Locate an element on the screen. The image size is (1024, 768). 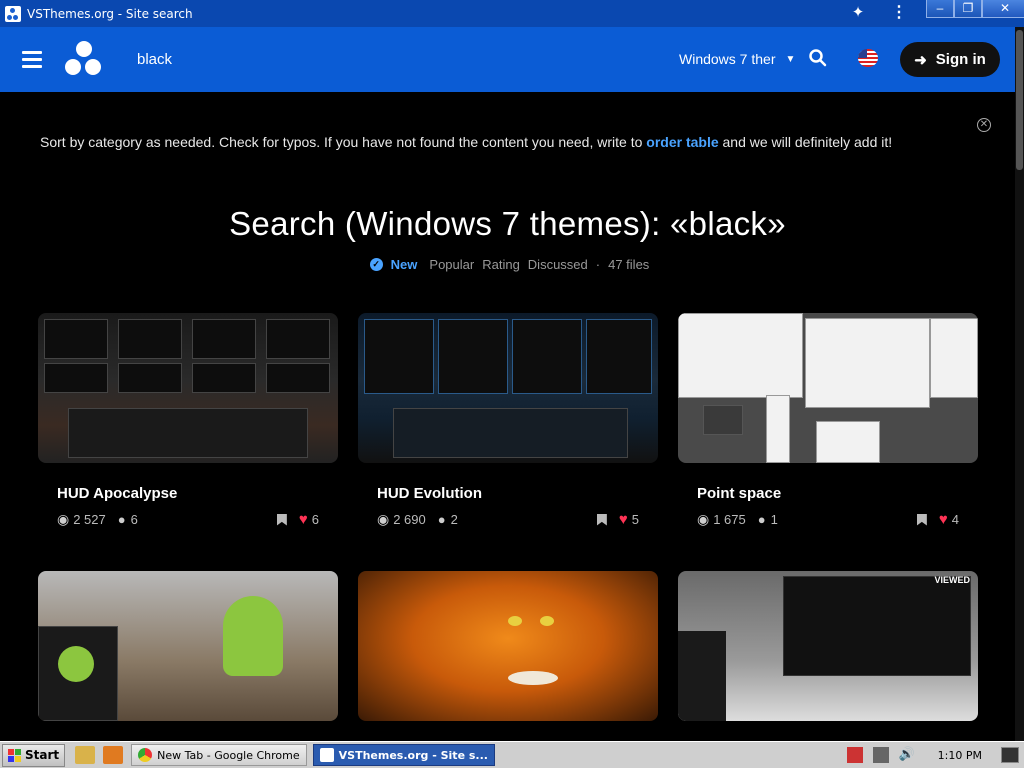
theme-thumbnail: VIEWED is located at coordinates (828, 646).